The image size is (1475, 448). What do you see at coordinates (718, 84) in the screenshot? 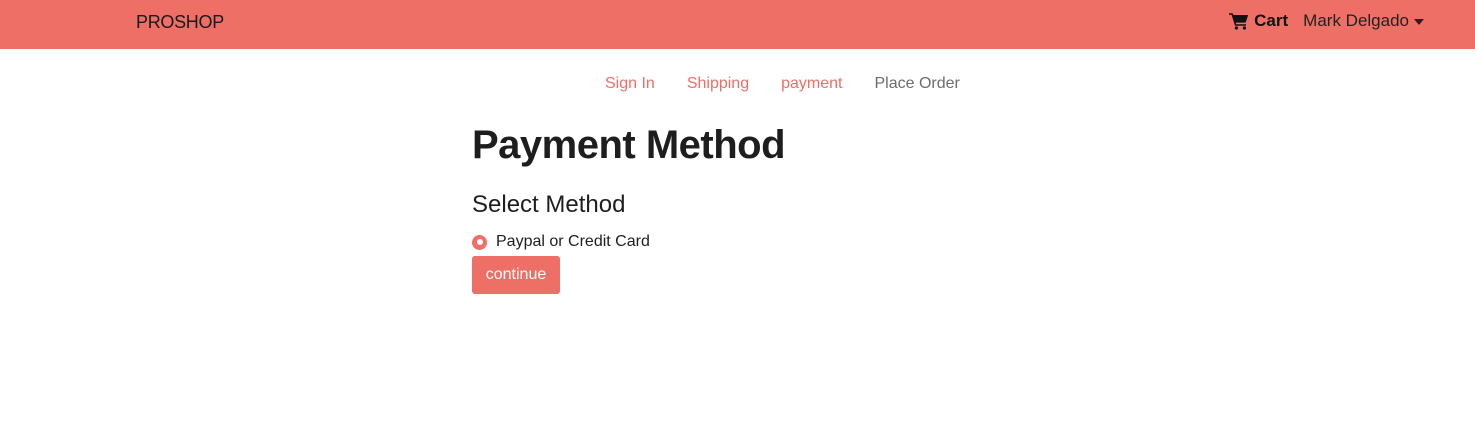
I see `step-shipping: Shipping` at bounding box center [718, 84].